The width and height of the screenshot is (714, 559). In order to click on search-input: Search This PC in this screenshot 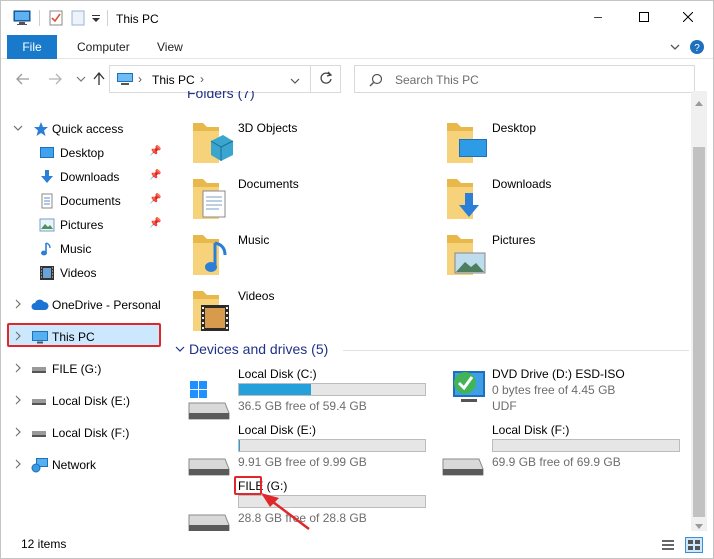, I will do `click(437, 80)`.